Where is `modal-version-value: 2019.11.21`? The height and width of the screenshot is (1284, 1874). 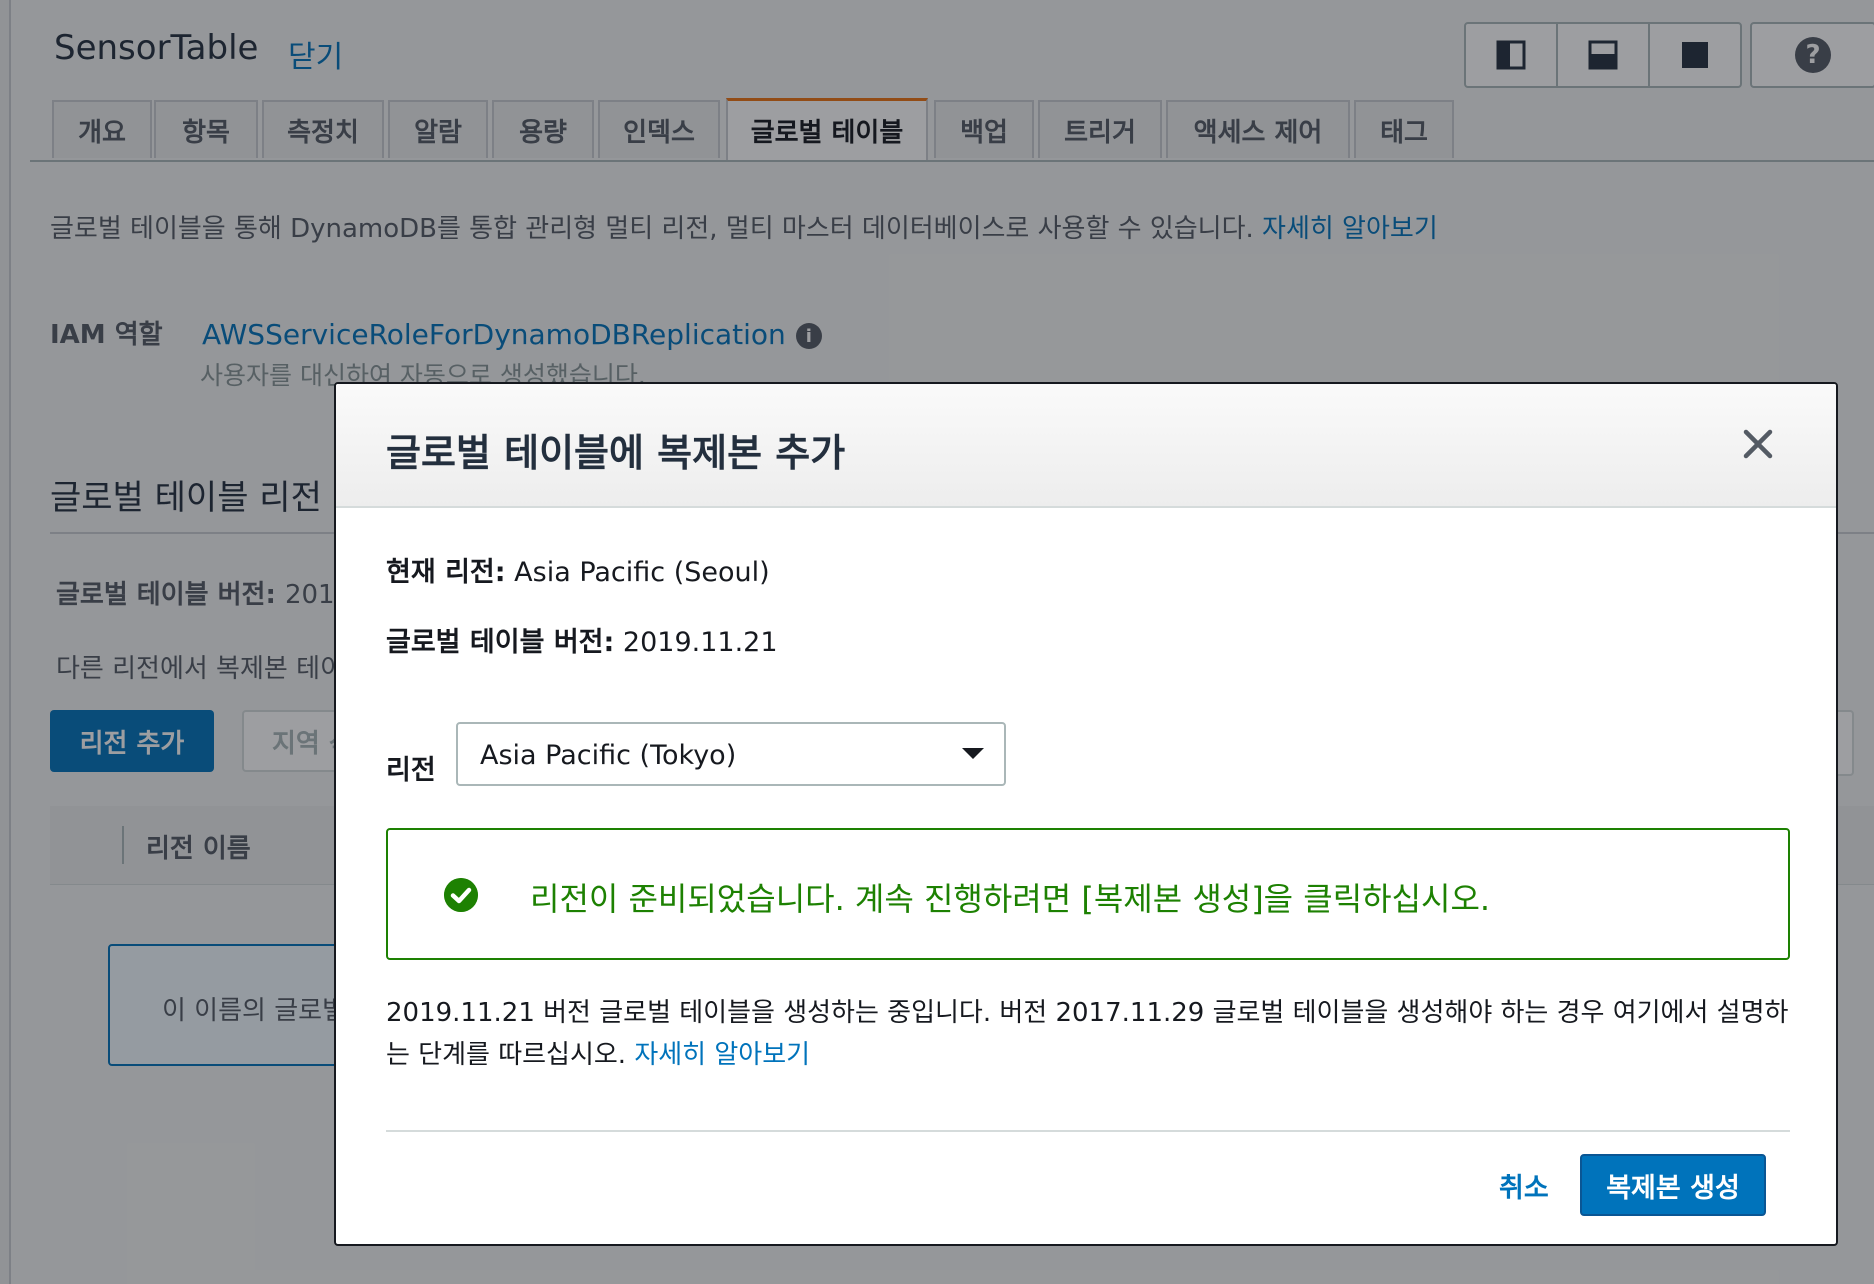
modal-version-value: 2019.11.21 is located at coordinates (700, 642).